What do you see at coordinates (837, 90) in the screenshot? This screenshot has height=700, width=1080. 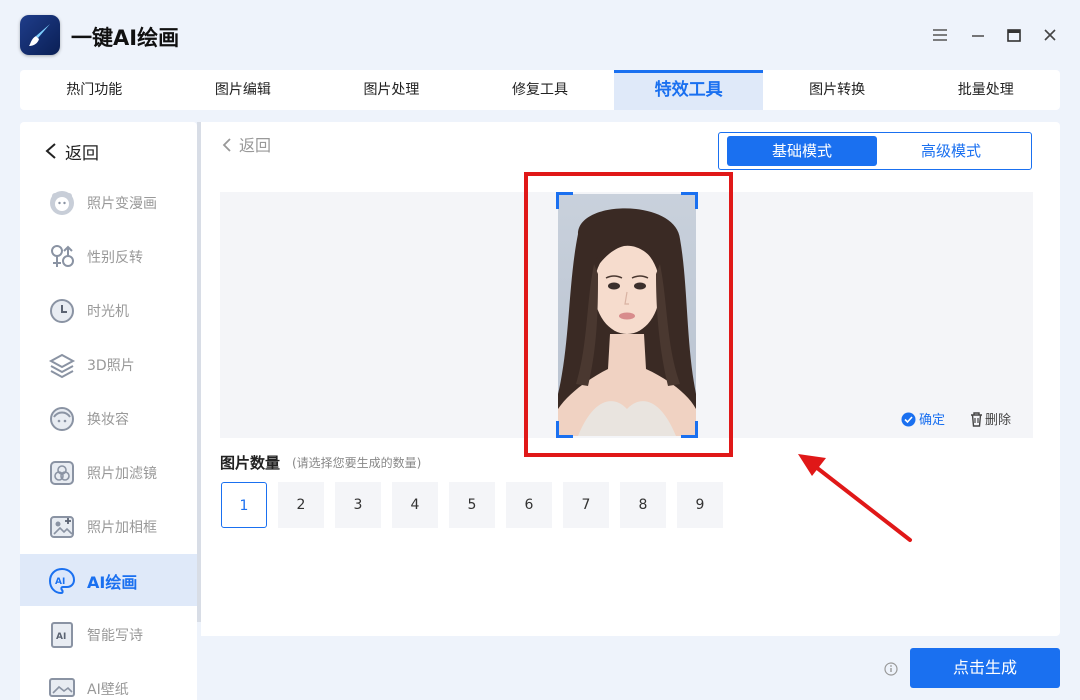 I see `tab-image-convert: 图片转换` at bounding box center [837, 90].